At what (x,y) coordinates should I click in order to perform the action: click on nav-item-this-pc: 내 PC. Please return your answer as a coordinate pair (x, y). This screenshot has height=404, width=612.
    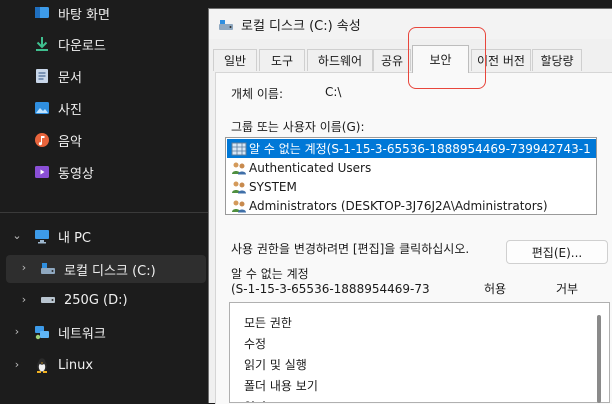
    Looking at the image, I should click on (62, 236).